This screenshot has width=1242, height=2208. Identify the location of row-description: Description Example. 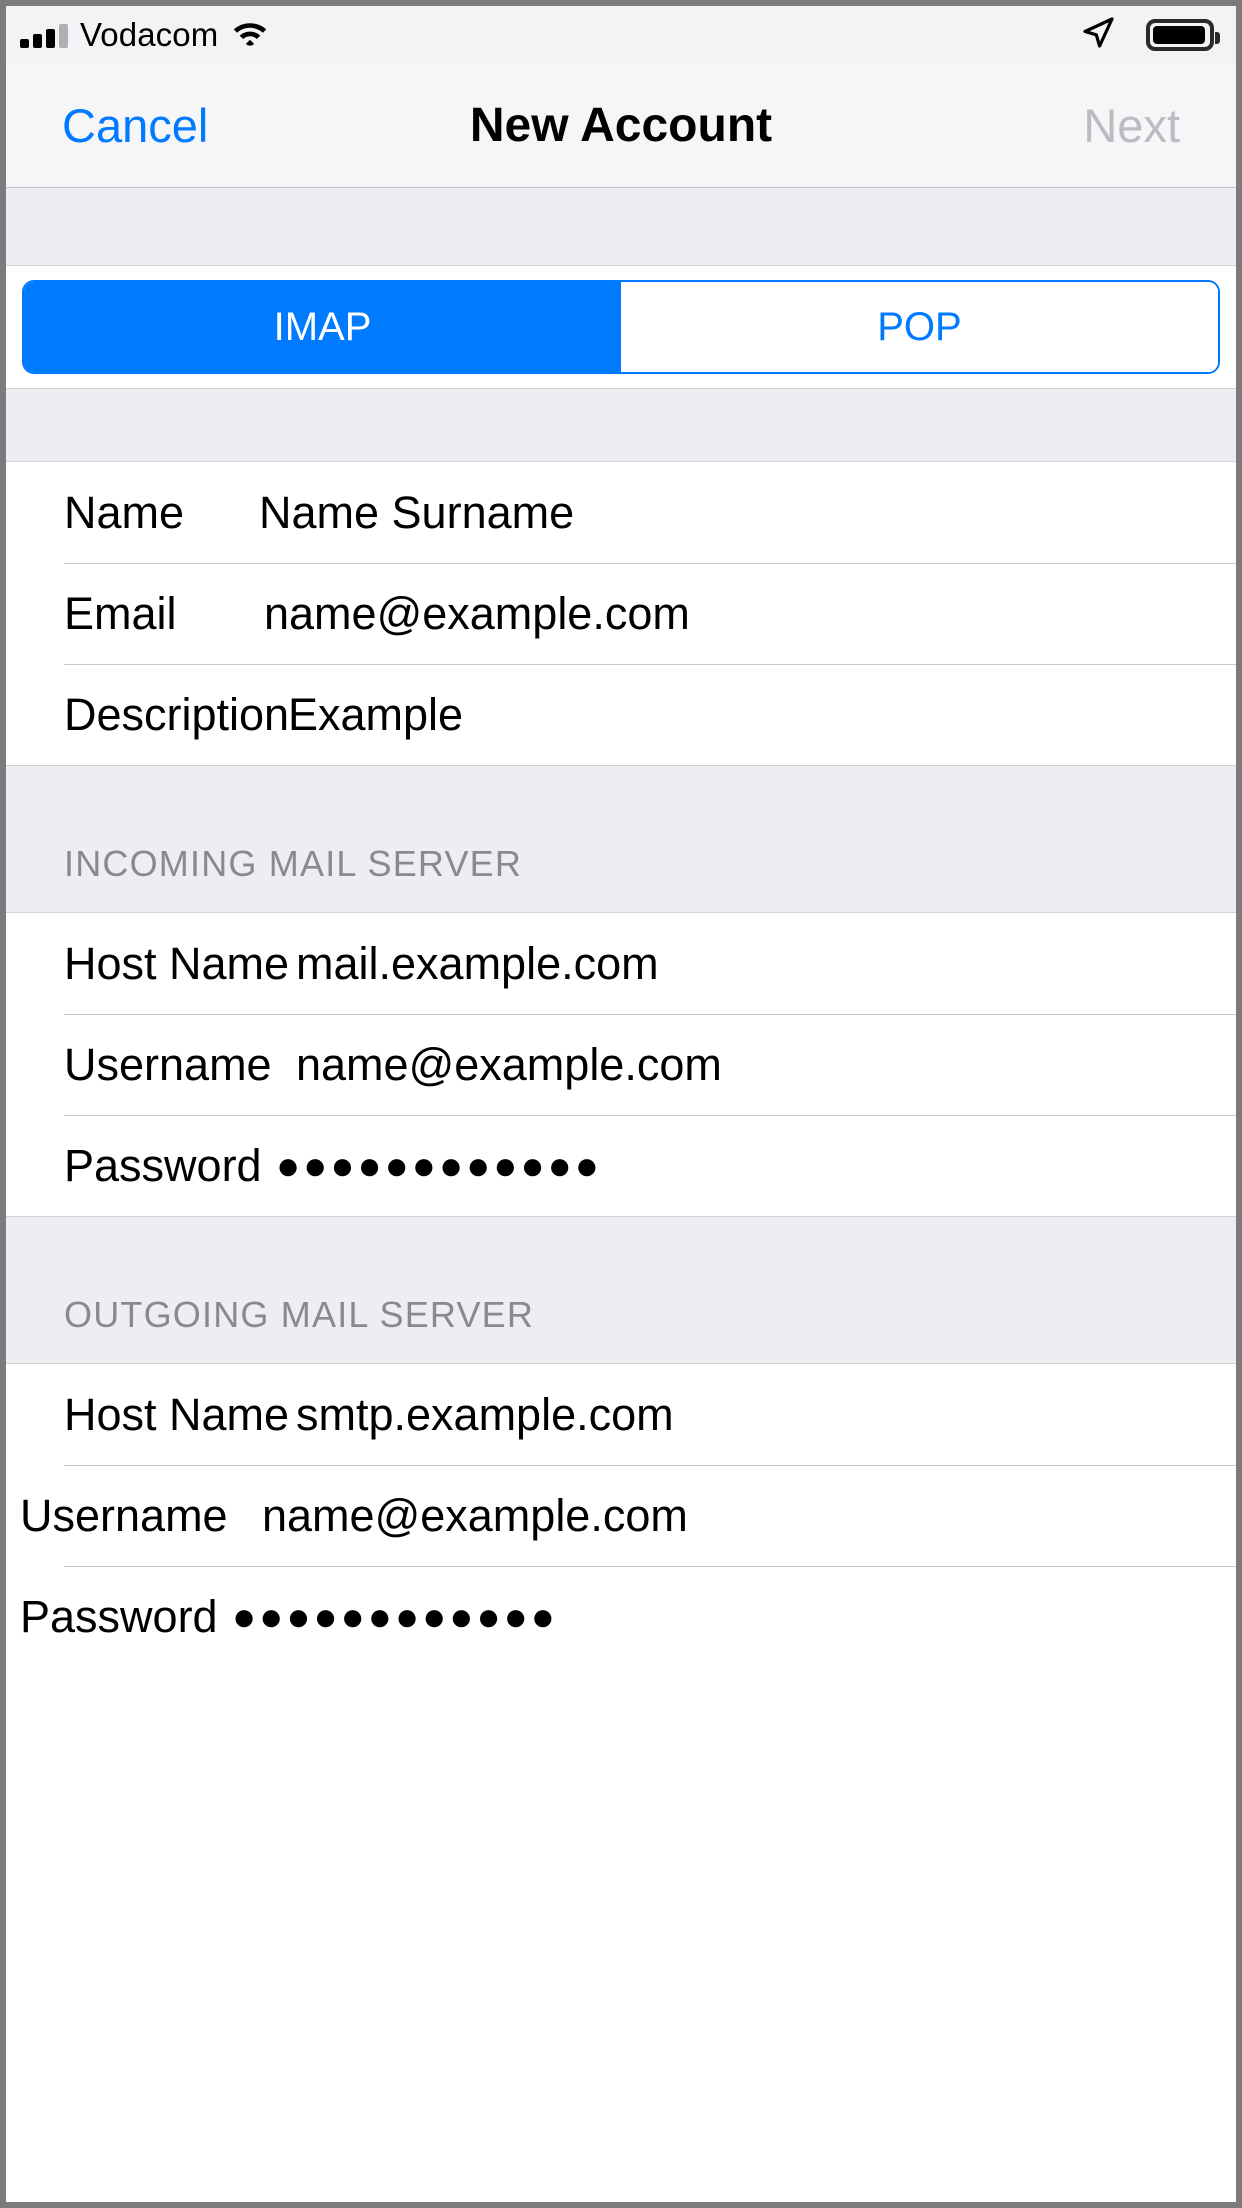
(621, 714).